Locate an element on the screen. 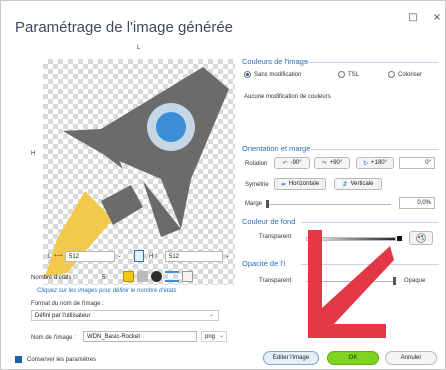 This screenshot has height=370, width=446. name-label: Nom de l'image : is located at coordinates (53, 338).